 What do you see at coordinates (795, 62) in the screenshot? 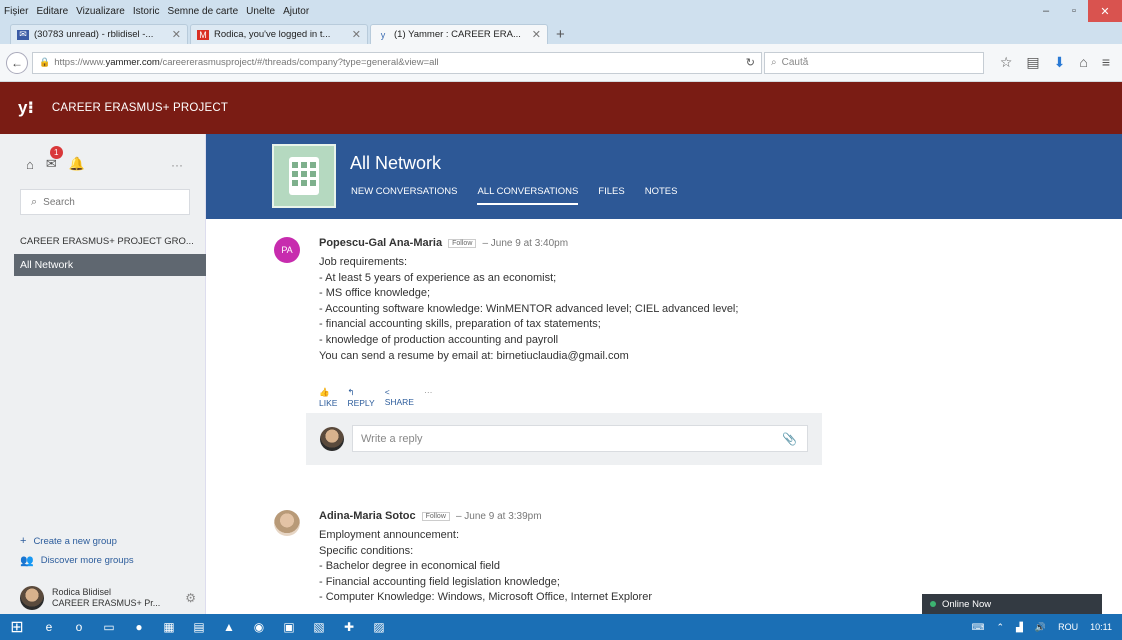
I see `browser-search-placeholder: Caută` at bounding box center [795, 62].